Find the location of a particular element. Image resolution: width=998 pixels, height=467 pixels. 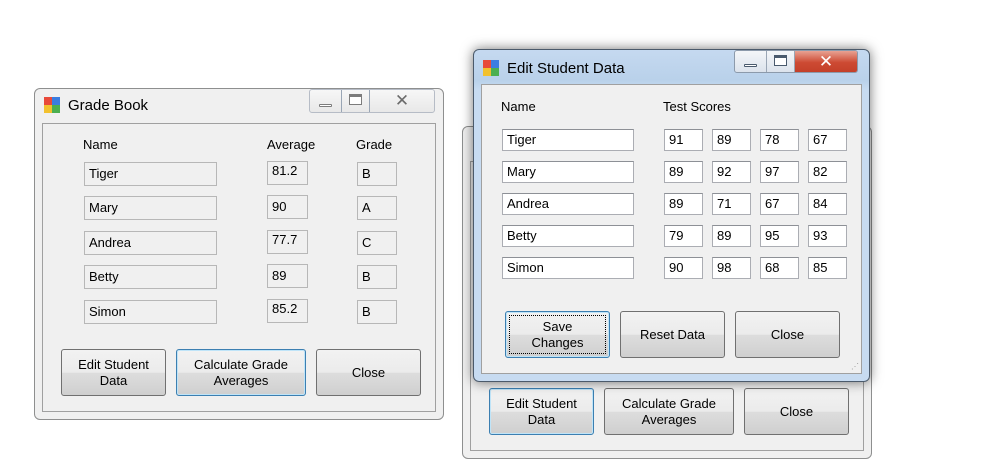

test-score-input: 84 is located at coordinates (827, 204).